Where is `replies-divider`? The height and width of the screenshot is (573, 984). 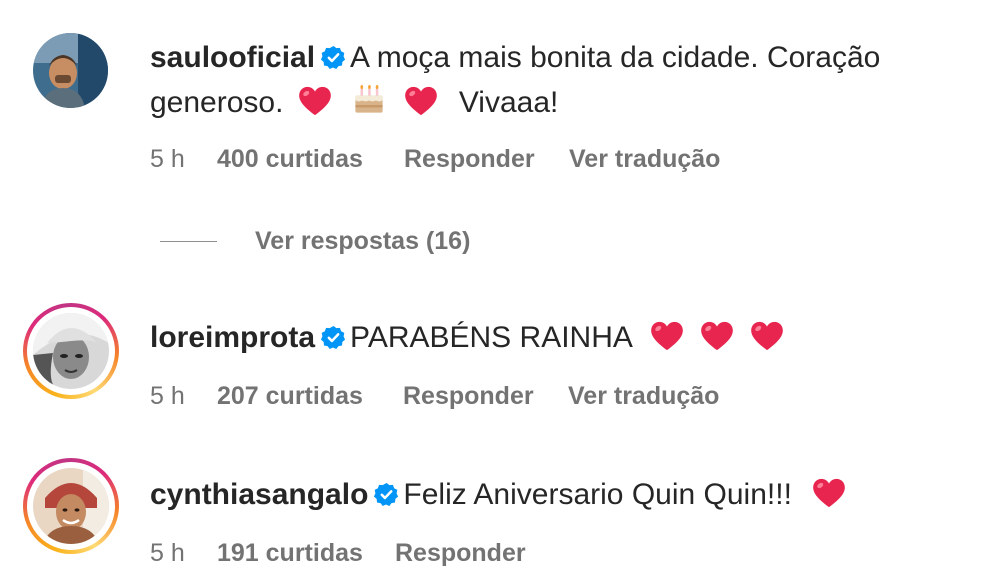 replies-divider is located at coordinates (188, 241).